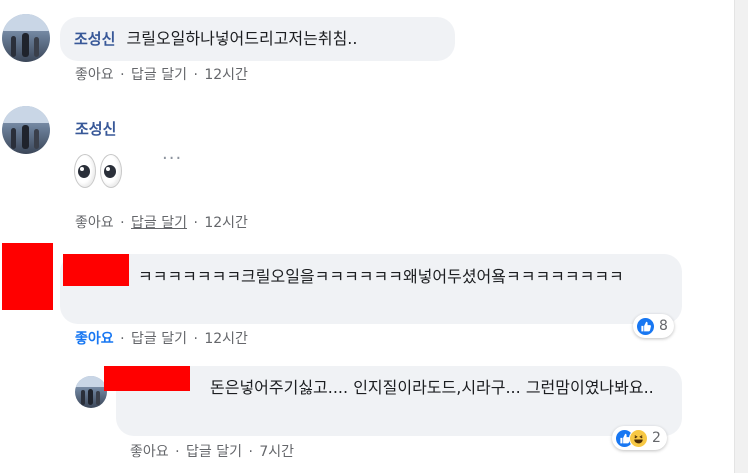 The width and height of the screenshot is (748, 473). I want to click on comment-text: ㅋㅋㅋㅋㅋㅋㅋ크릴오일을ㅋㅋㅋㅋㅋㅋ왜넣어두셨어욬ㅋㅋㅋㅋㅋㅋㅋㅋ, so click(381, 276).